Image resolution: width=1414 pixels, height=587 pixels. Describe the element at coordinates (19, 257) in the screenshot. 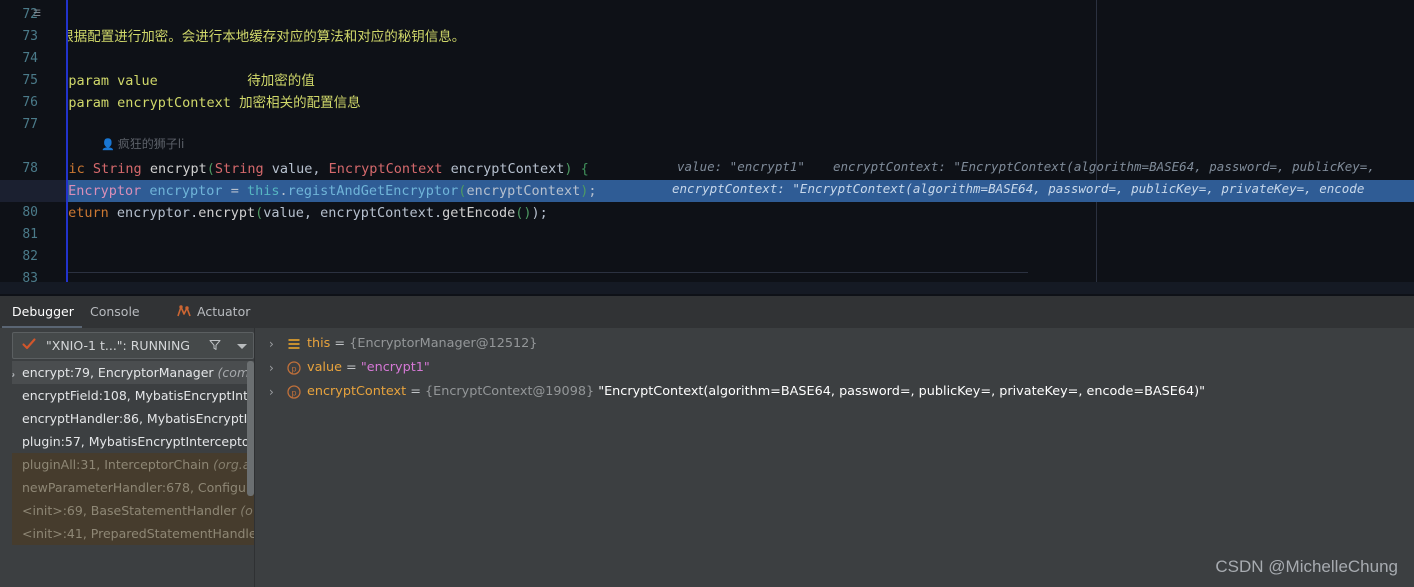

I see `line-number: 82` at that location.